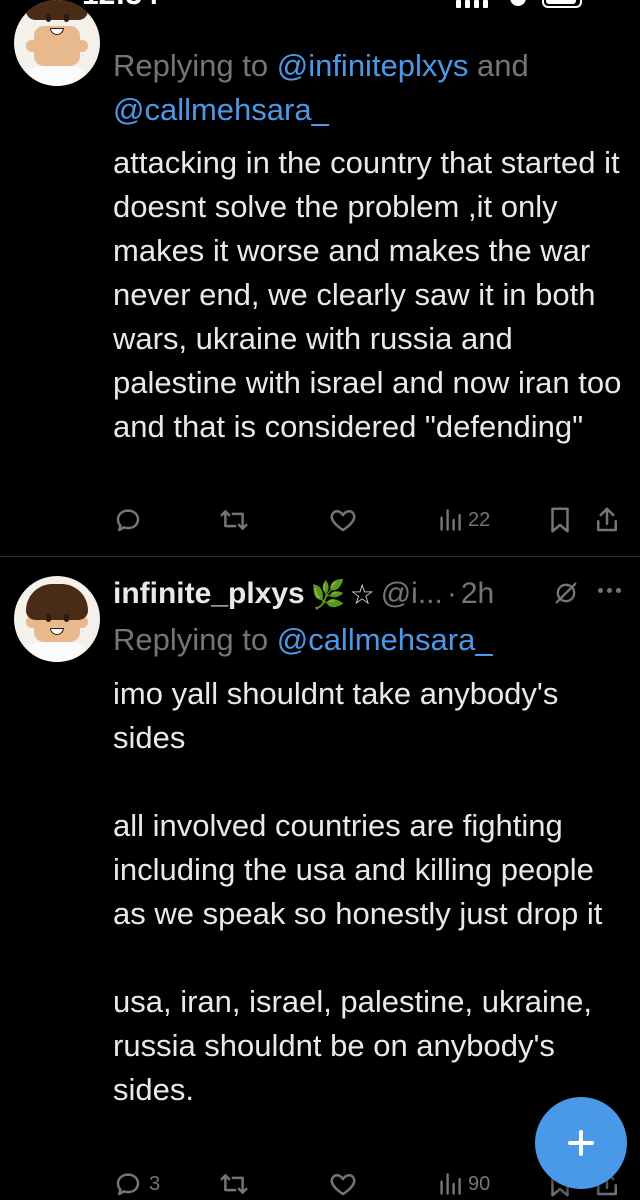  I want to click on views-button: 90, so click(464, 1183).